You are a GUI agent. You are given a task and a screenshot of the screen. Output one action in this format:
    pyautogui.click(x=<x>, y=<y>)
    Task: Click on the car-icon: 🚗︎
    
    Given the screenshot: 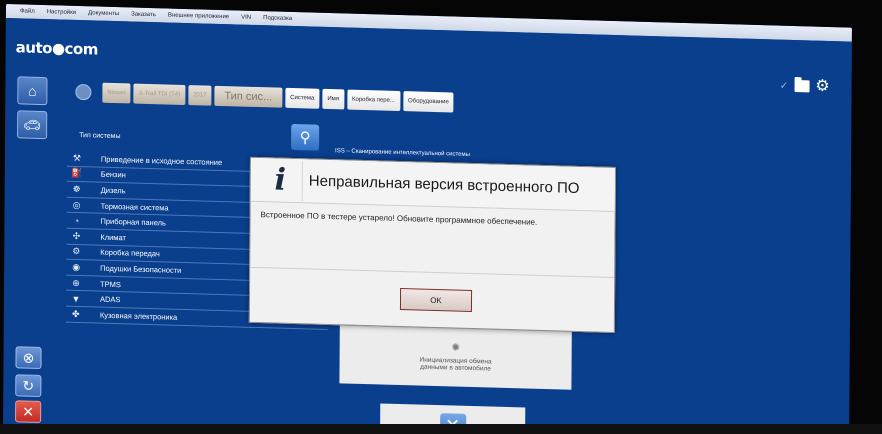 What is the action you would take?
    pyautogui.click(x=32, y=124)
    